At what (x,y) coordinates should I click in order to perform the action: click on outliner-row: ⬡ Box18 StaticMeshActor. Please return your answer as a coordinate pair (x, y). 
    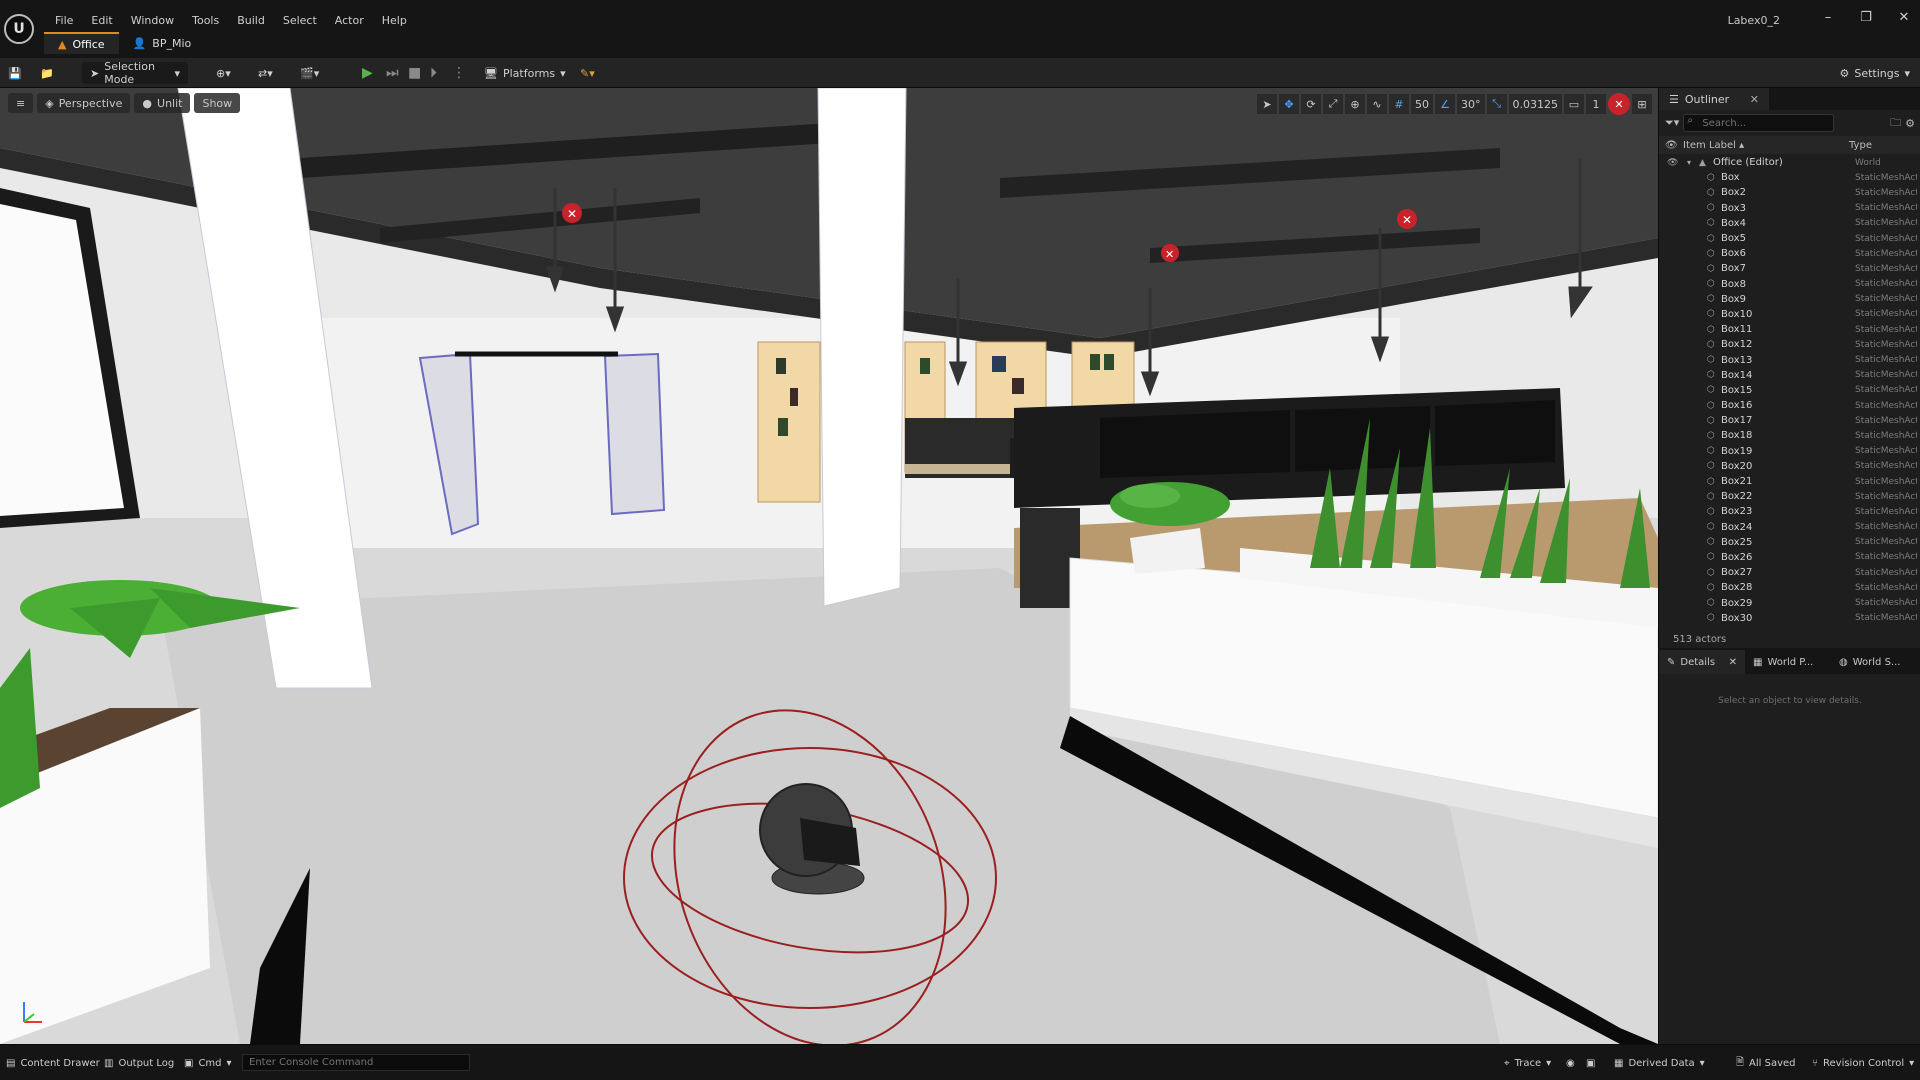
    Looking at the image, I should click on (1789, 435).